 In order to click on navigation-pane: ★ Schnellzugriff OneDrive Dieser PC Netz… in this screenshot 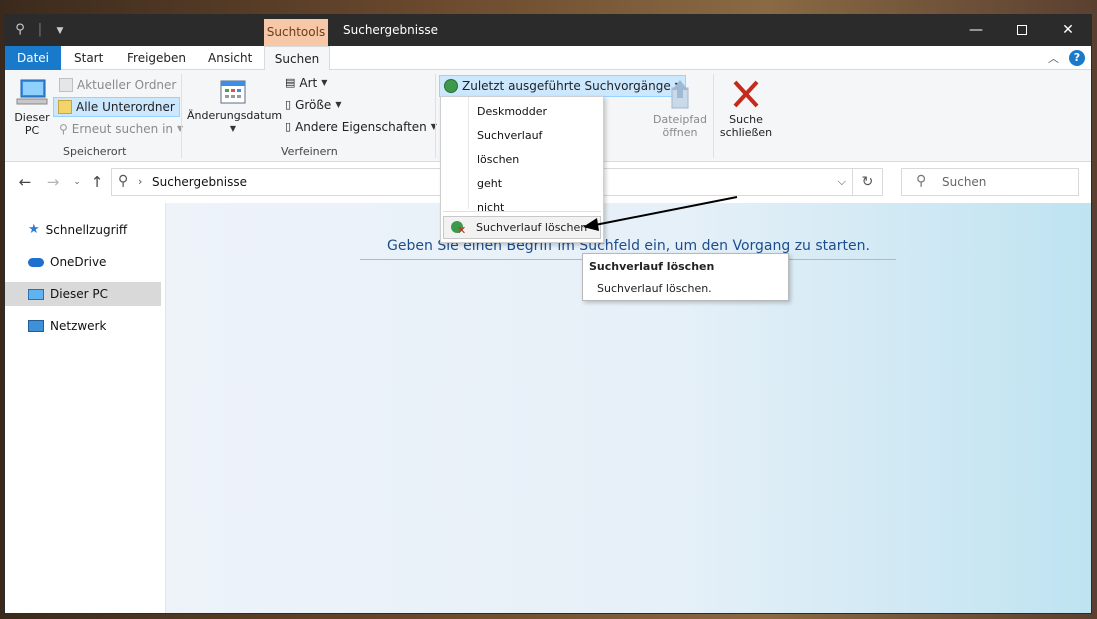, I will do `click(85, 408)`.